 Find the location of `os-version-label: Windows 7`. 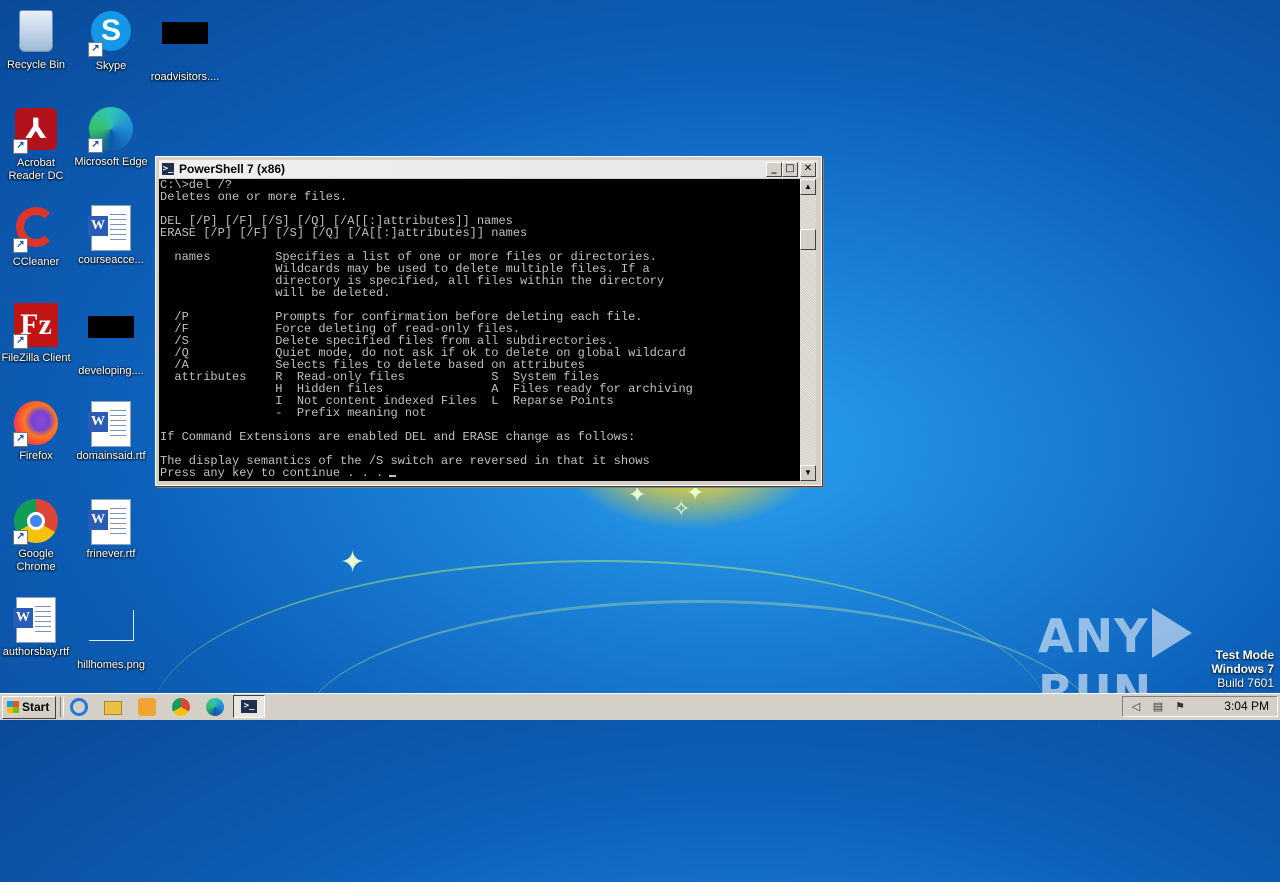

os-version-label: Windows 7 is located at coordinates (1242, 669).